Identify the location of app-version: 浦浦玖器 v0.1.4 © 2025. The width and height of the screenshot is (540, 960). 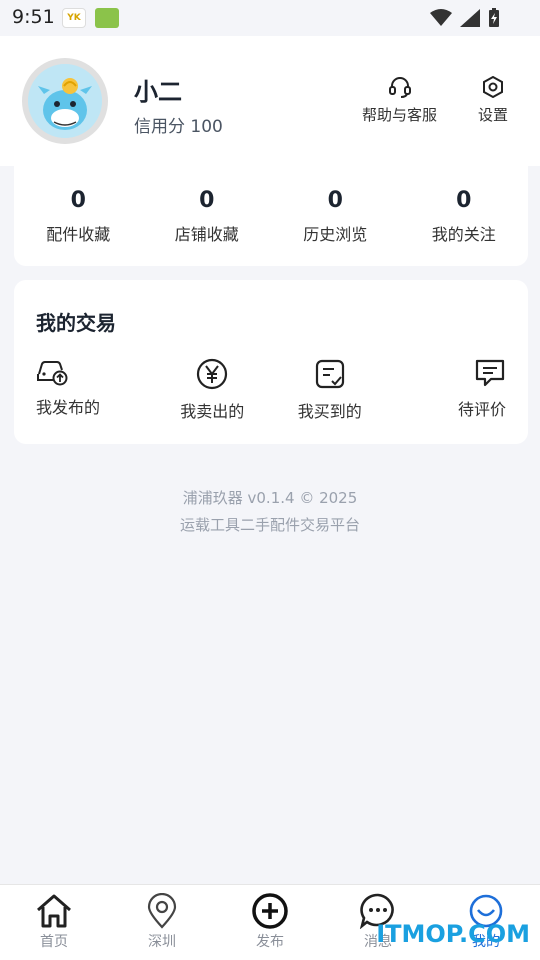
(270, 498).